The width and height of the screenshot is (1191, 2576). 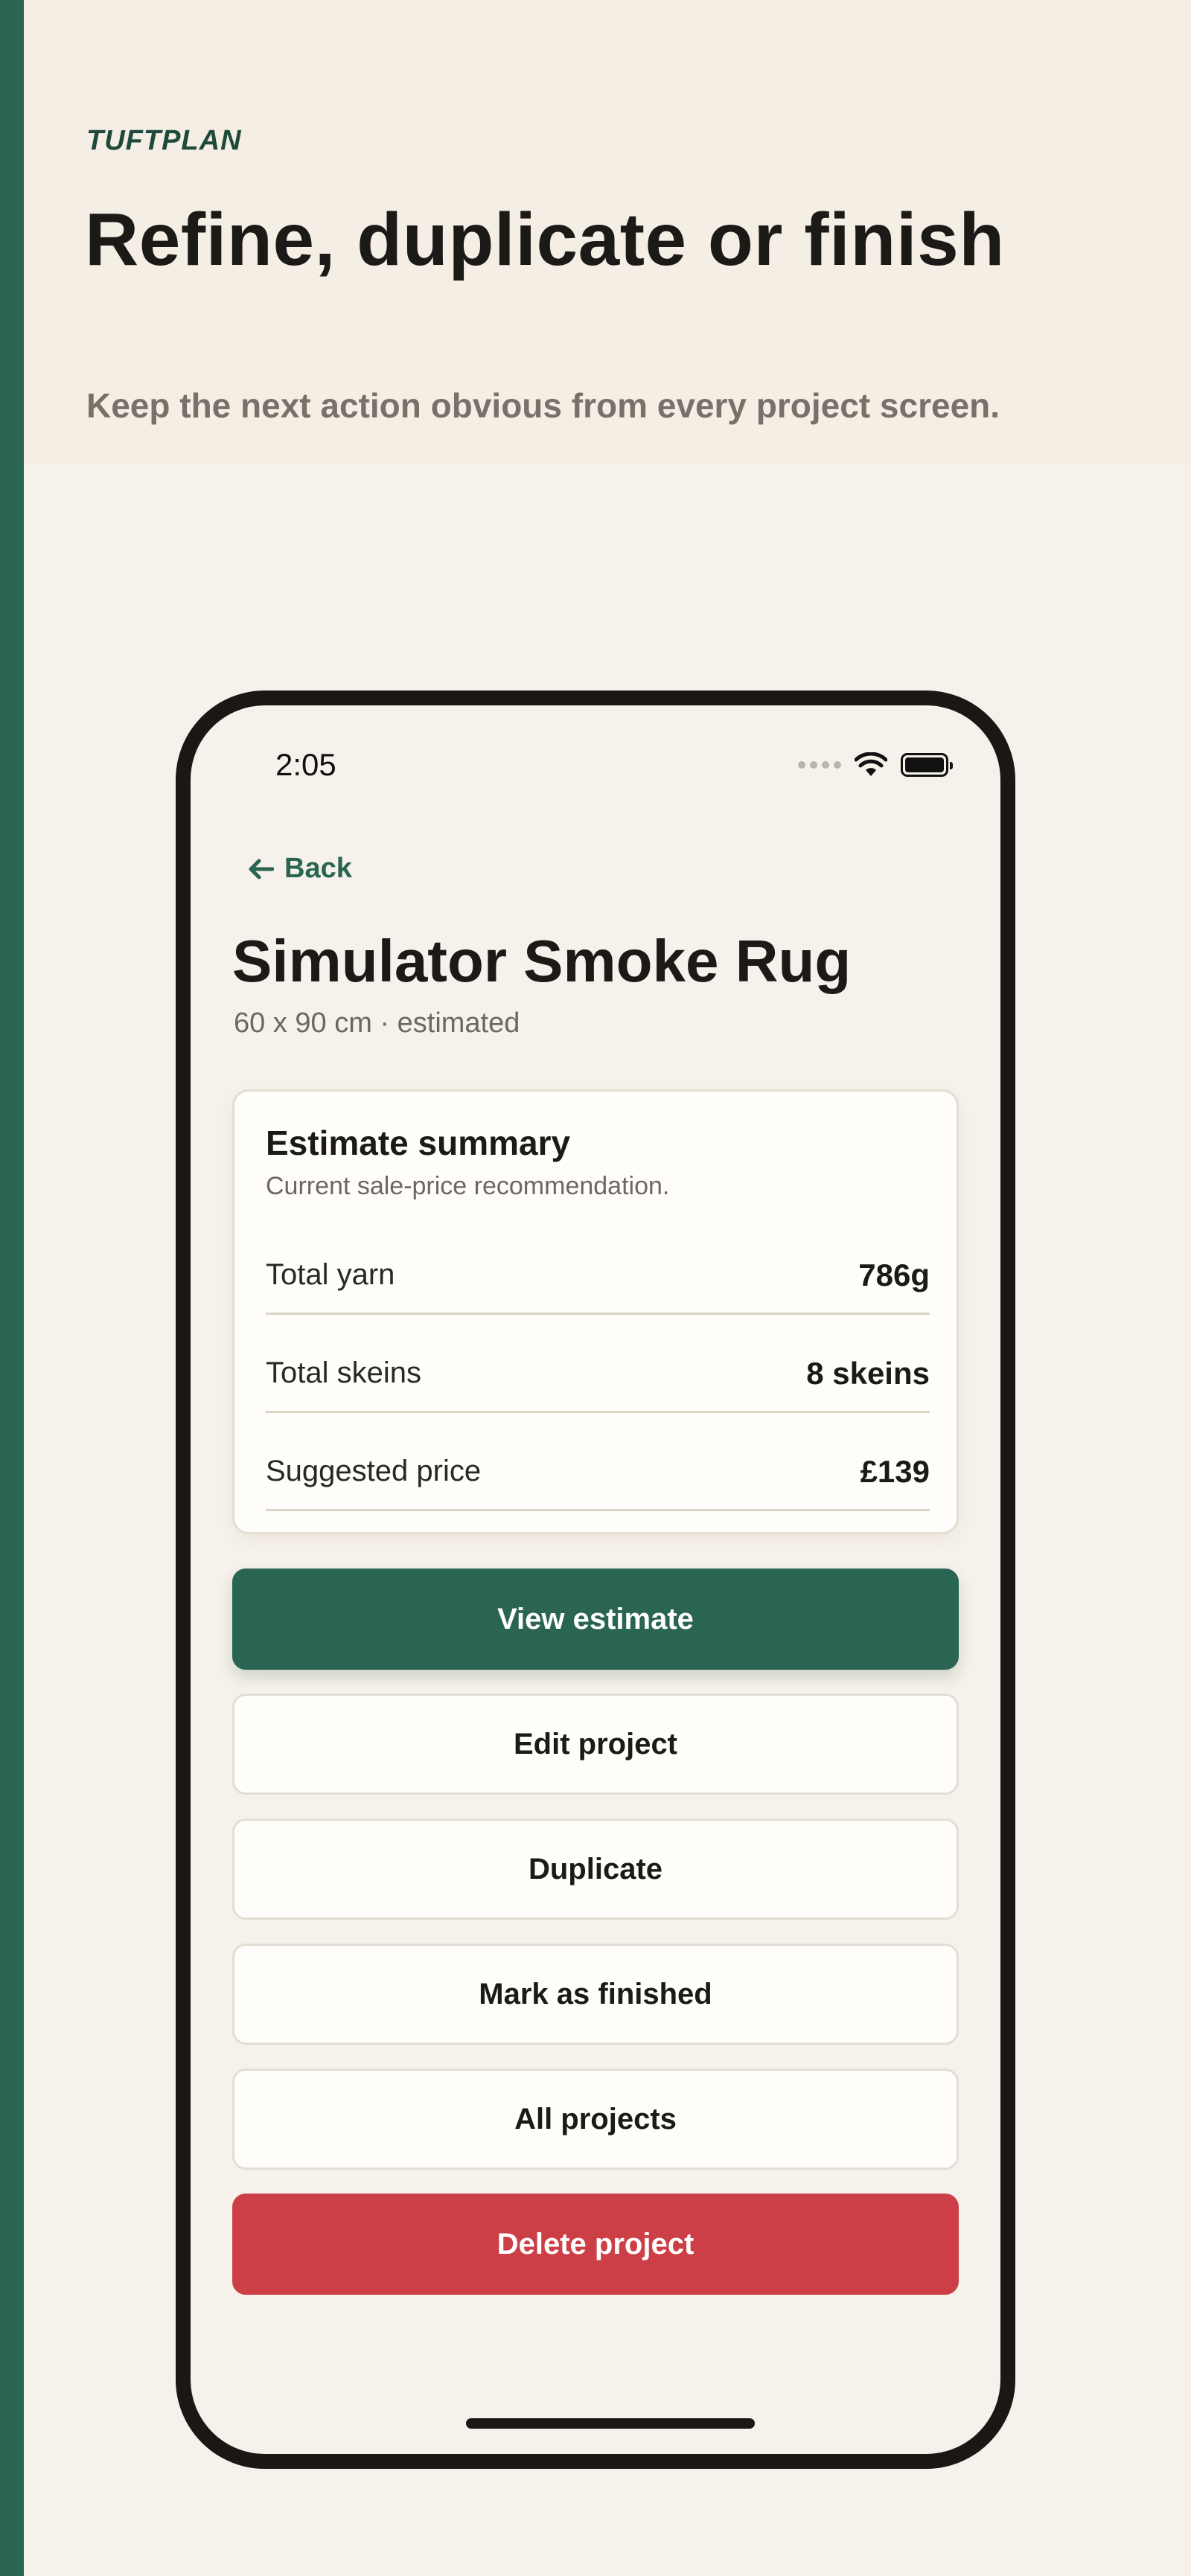 I want to click on row-label: Total yarn, so click(x=330, y=1274).